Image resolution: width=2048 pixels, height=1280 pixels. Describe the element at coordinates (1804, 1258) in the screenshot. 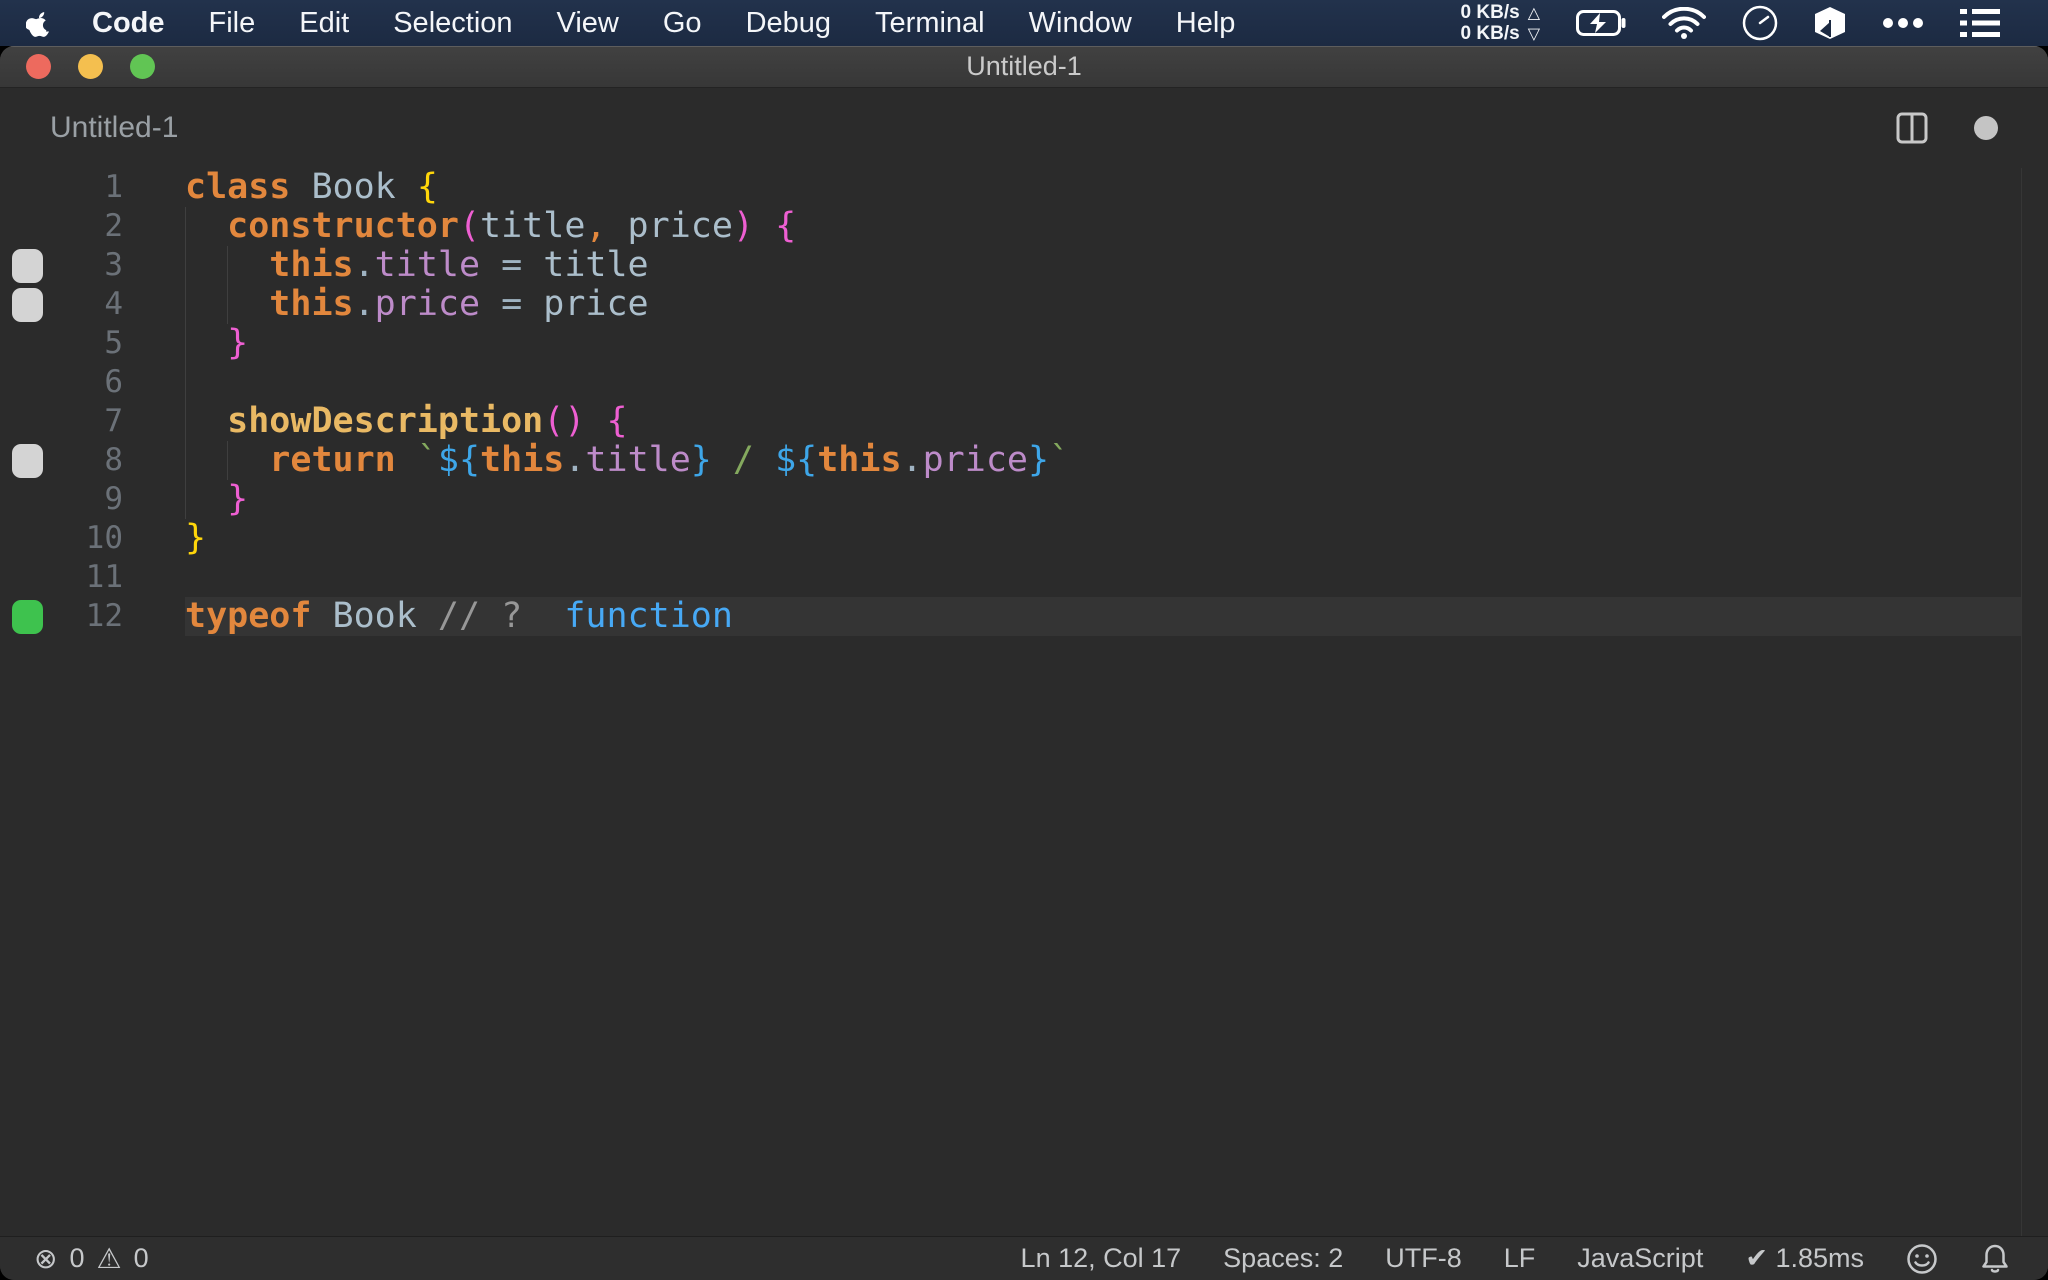

I see `status-quokka-run-time: ✔ 1.85ms` at that location.